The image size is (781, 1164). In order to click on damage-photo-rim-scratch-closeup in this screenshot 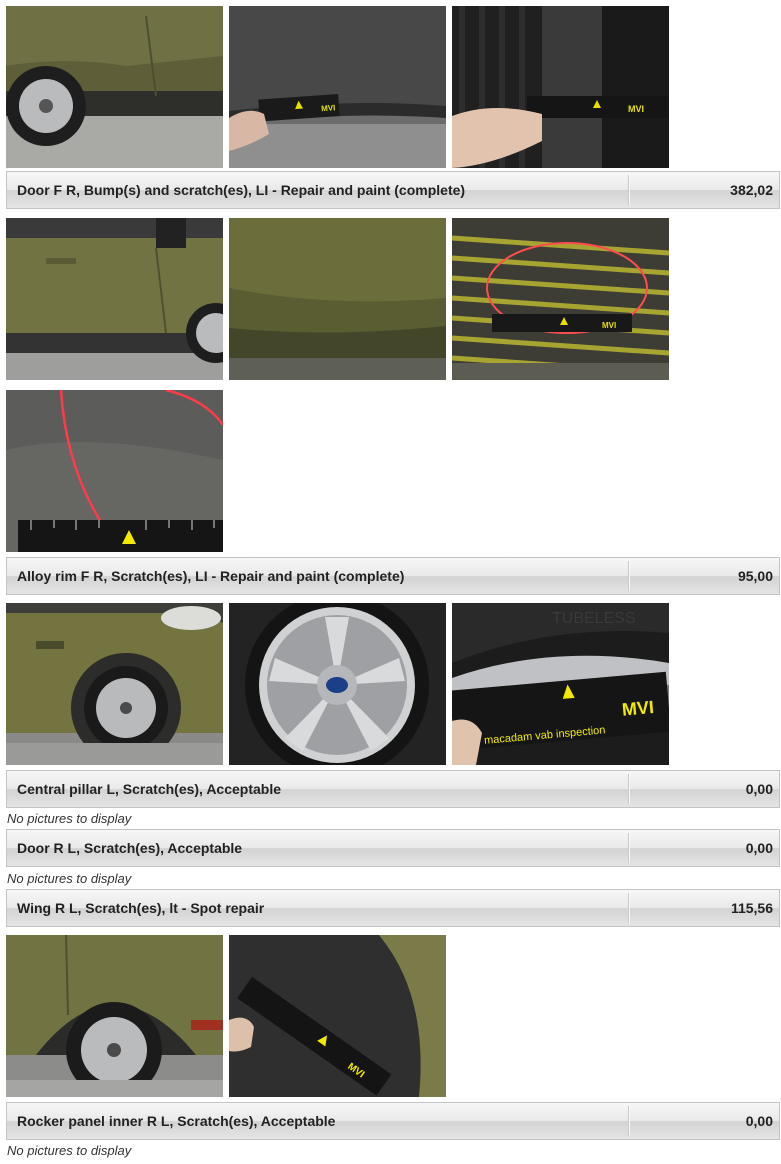, I will do `click(114, 471)`.